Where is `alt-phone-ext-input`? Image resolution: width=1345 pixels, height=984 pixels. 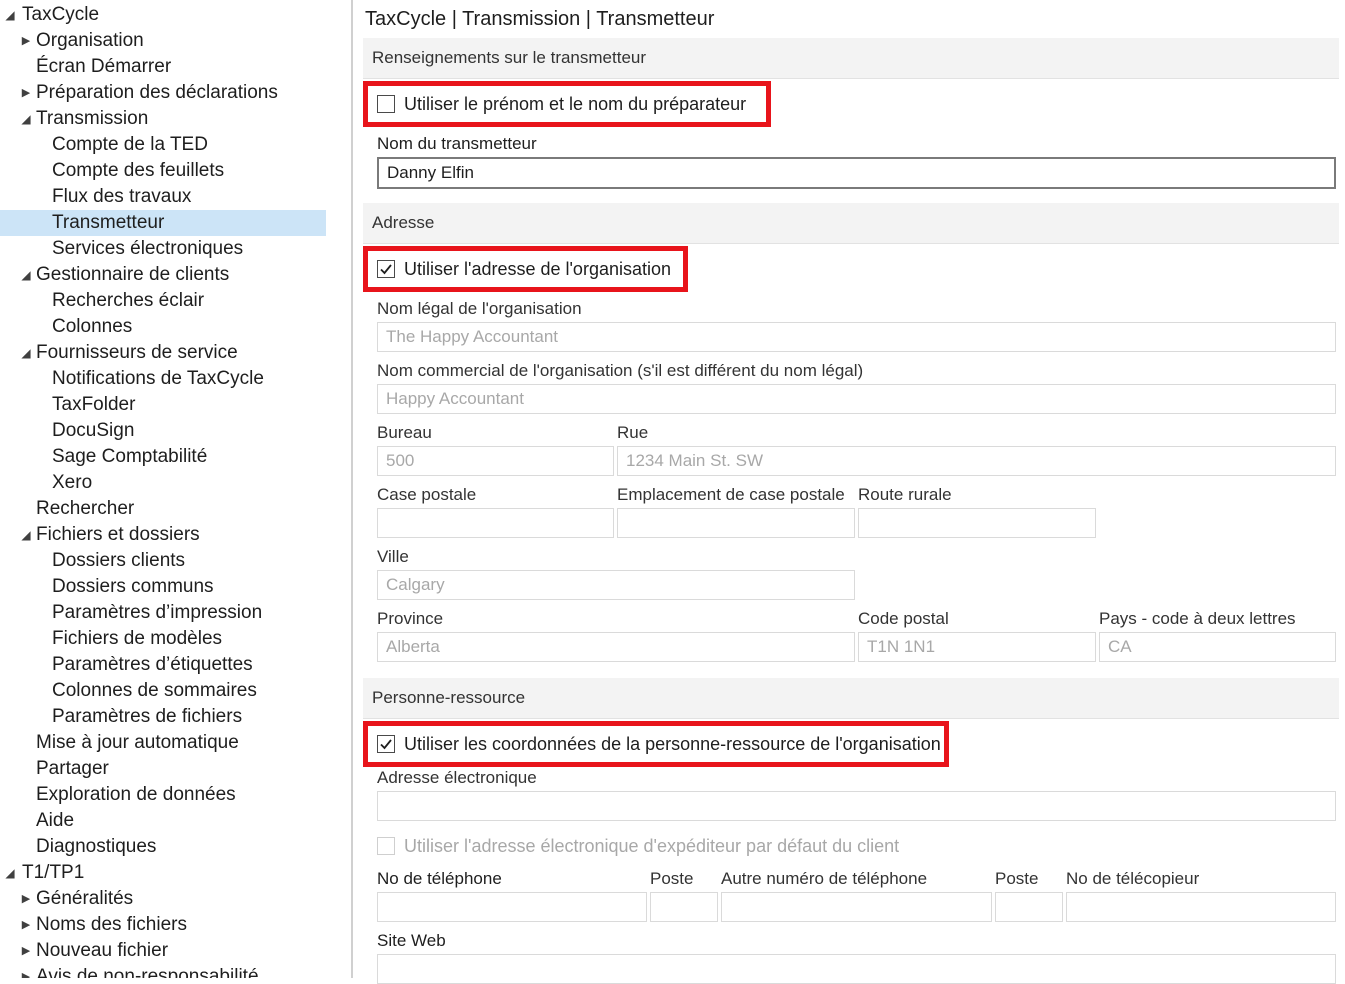
alt-phone-ext-input is located at coordinates (1029, 907).